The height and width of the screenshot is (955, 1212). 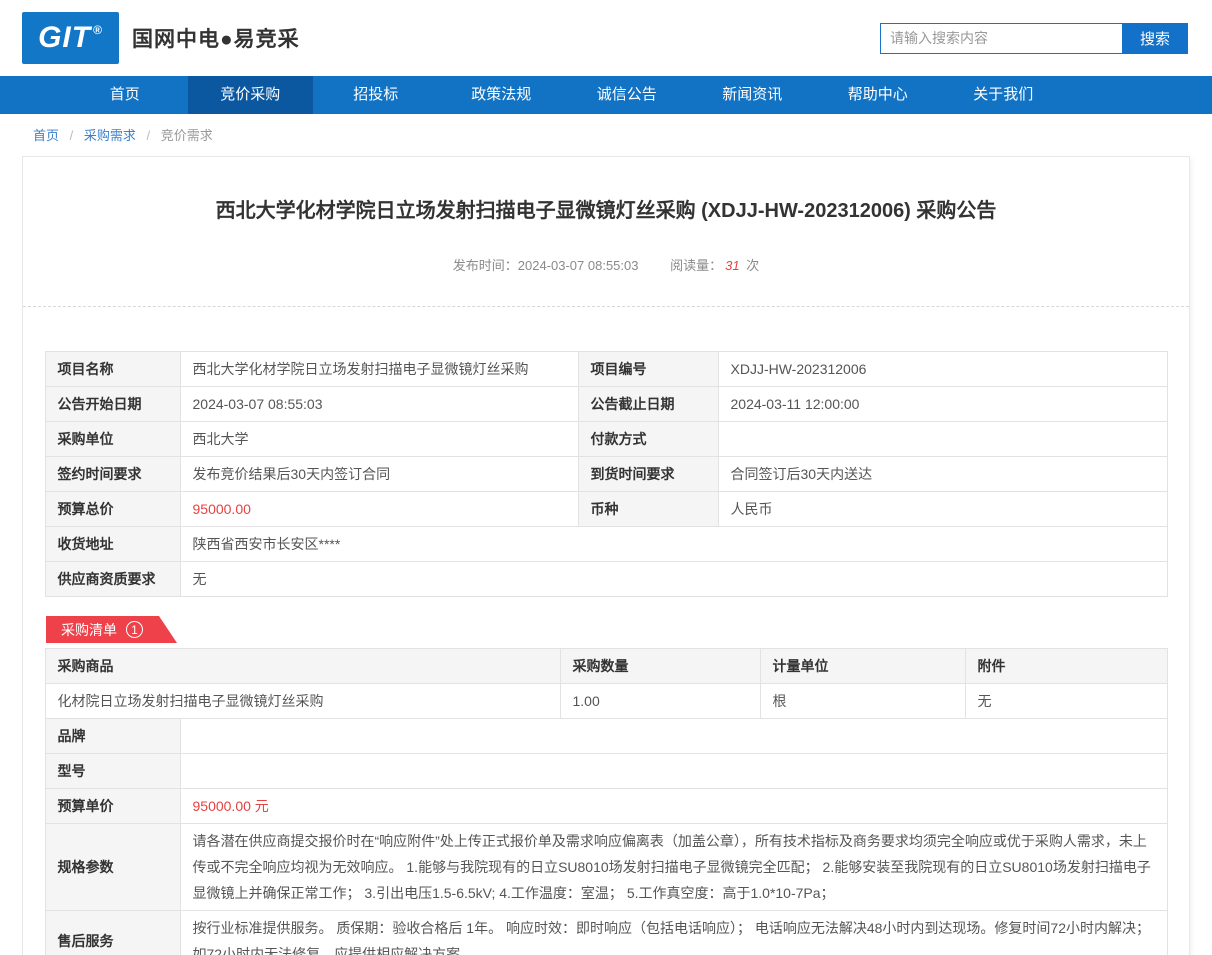 What do you see at coordinates (112, 736) in the screenshot?
I see `detail-label: 品牌` at bounding box center [112, 736].